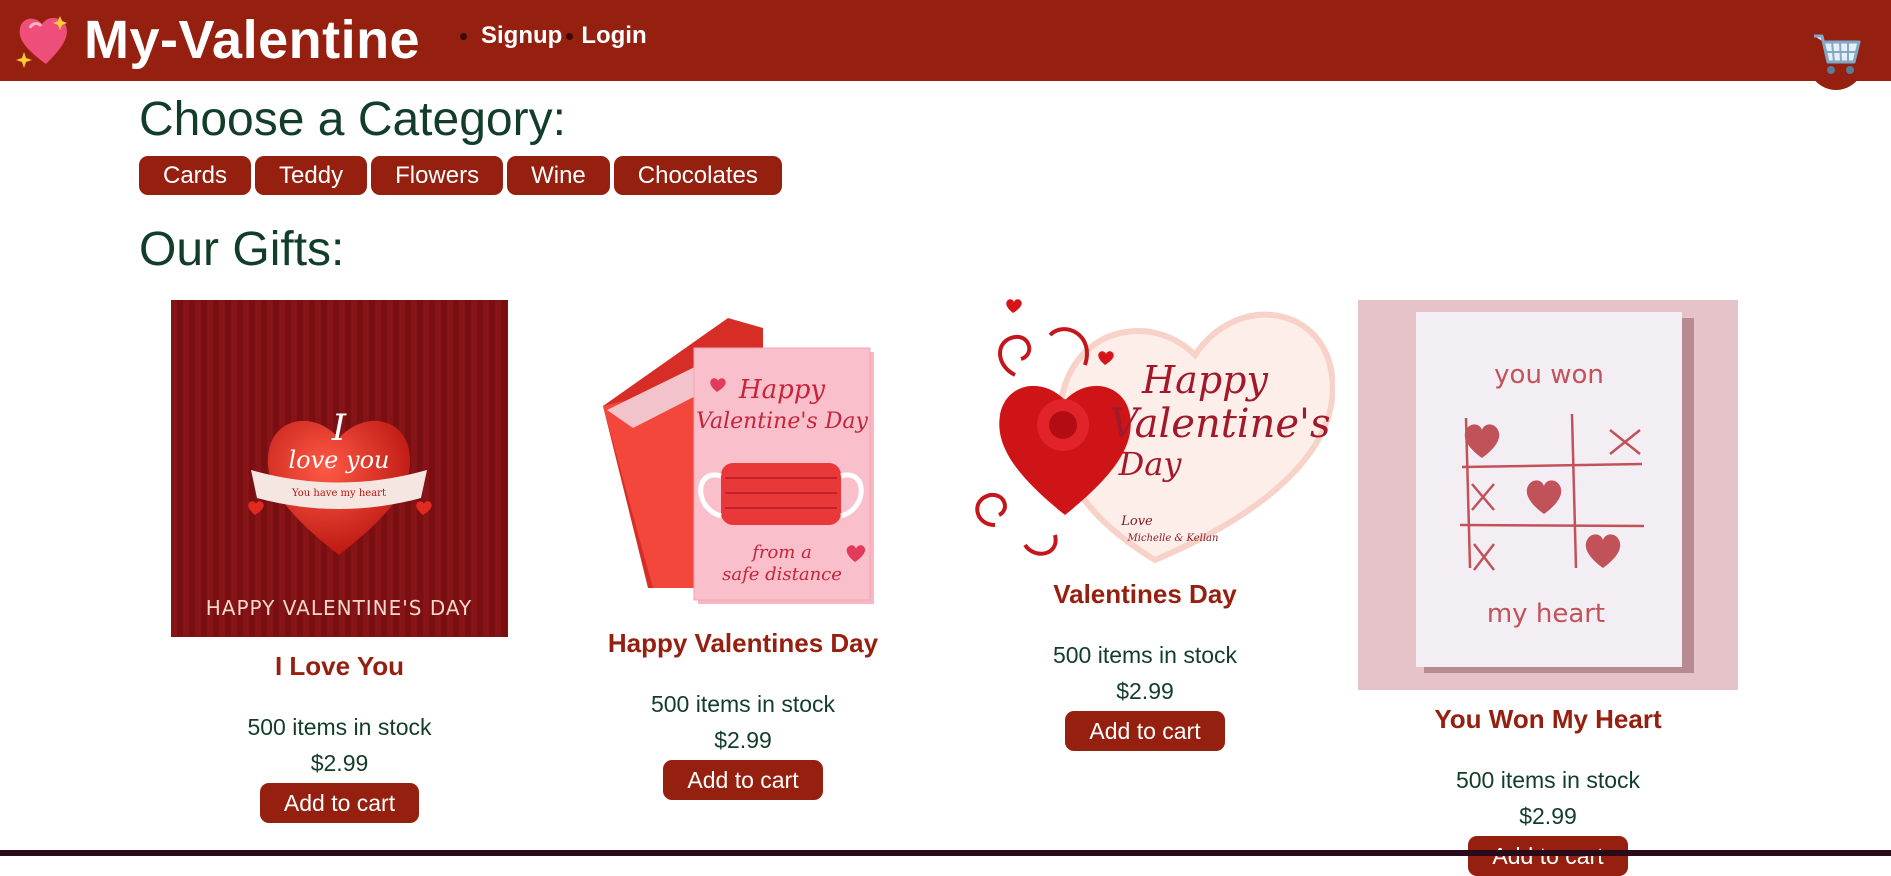 The image size is (1891, 876). What do you see at coordinates (781, 552) in the screenshot?
I see `image-text: from a` at bounding box center [781, 552].